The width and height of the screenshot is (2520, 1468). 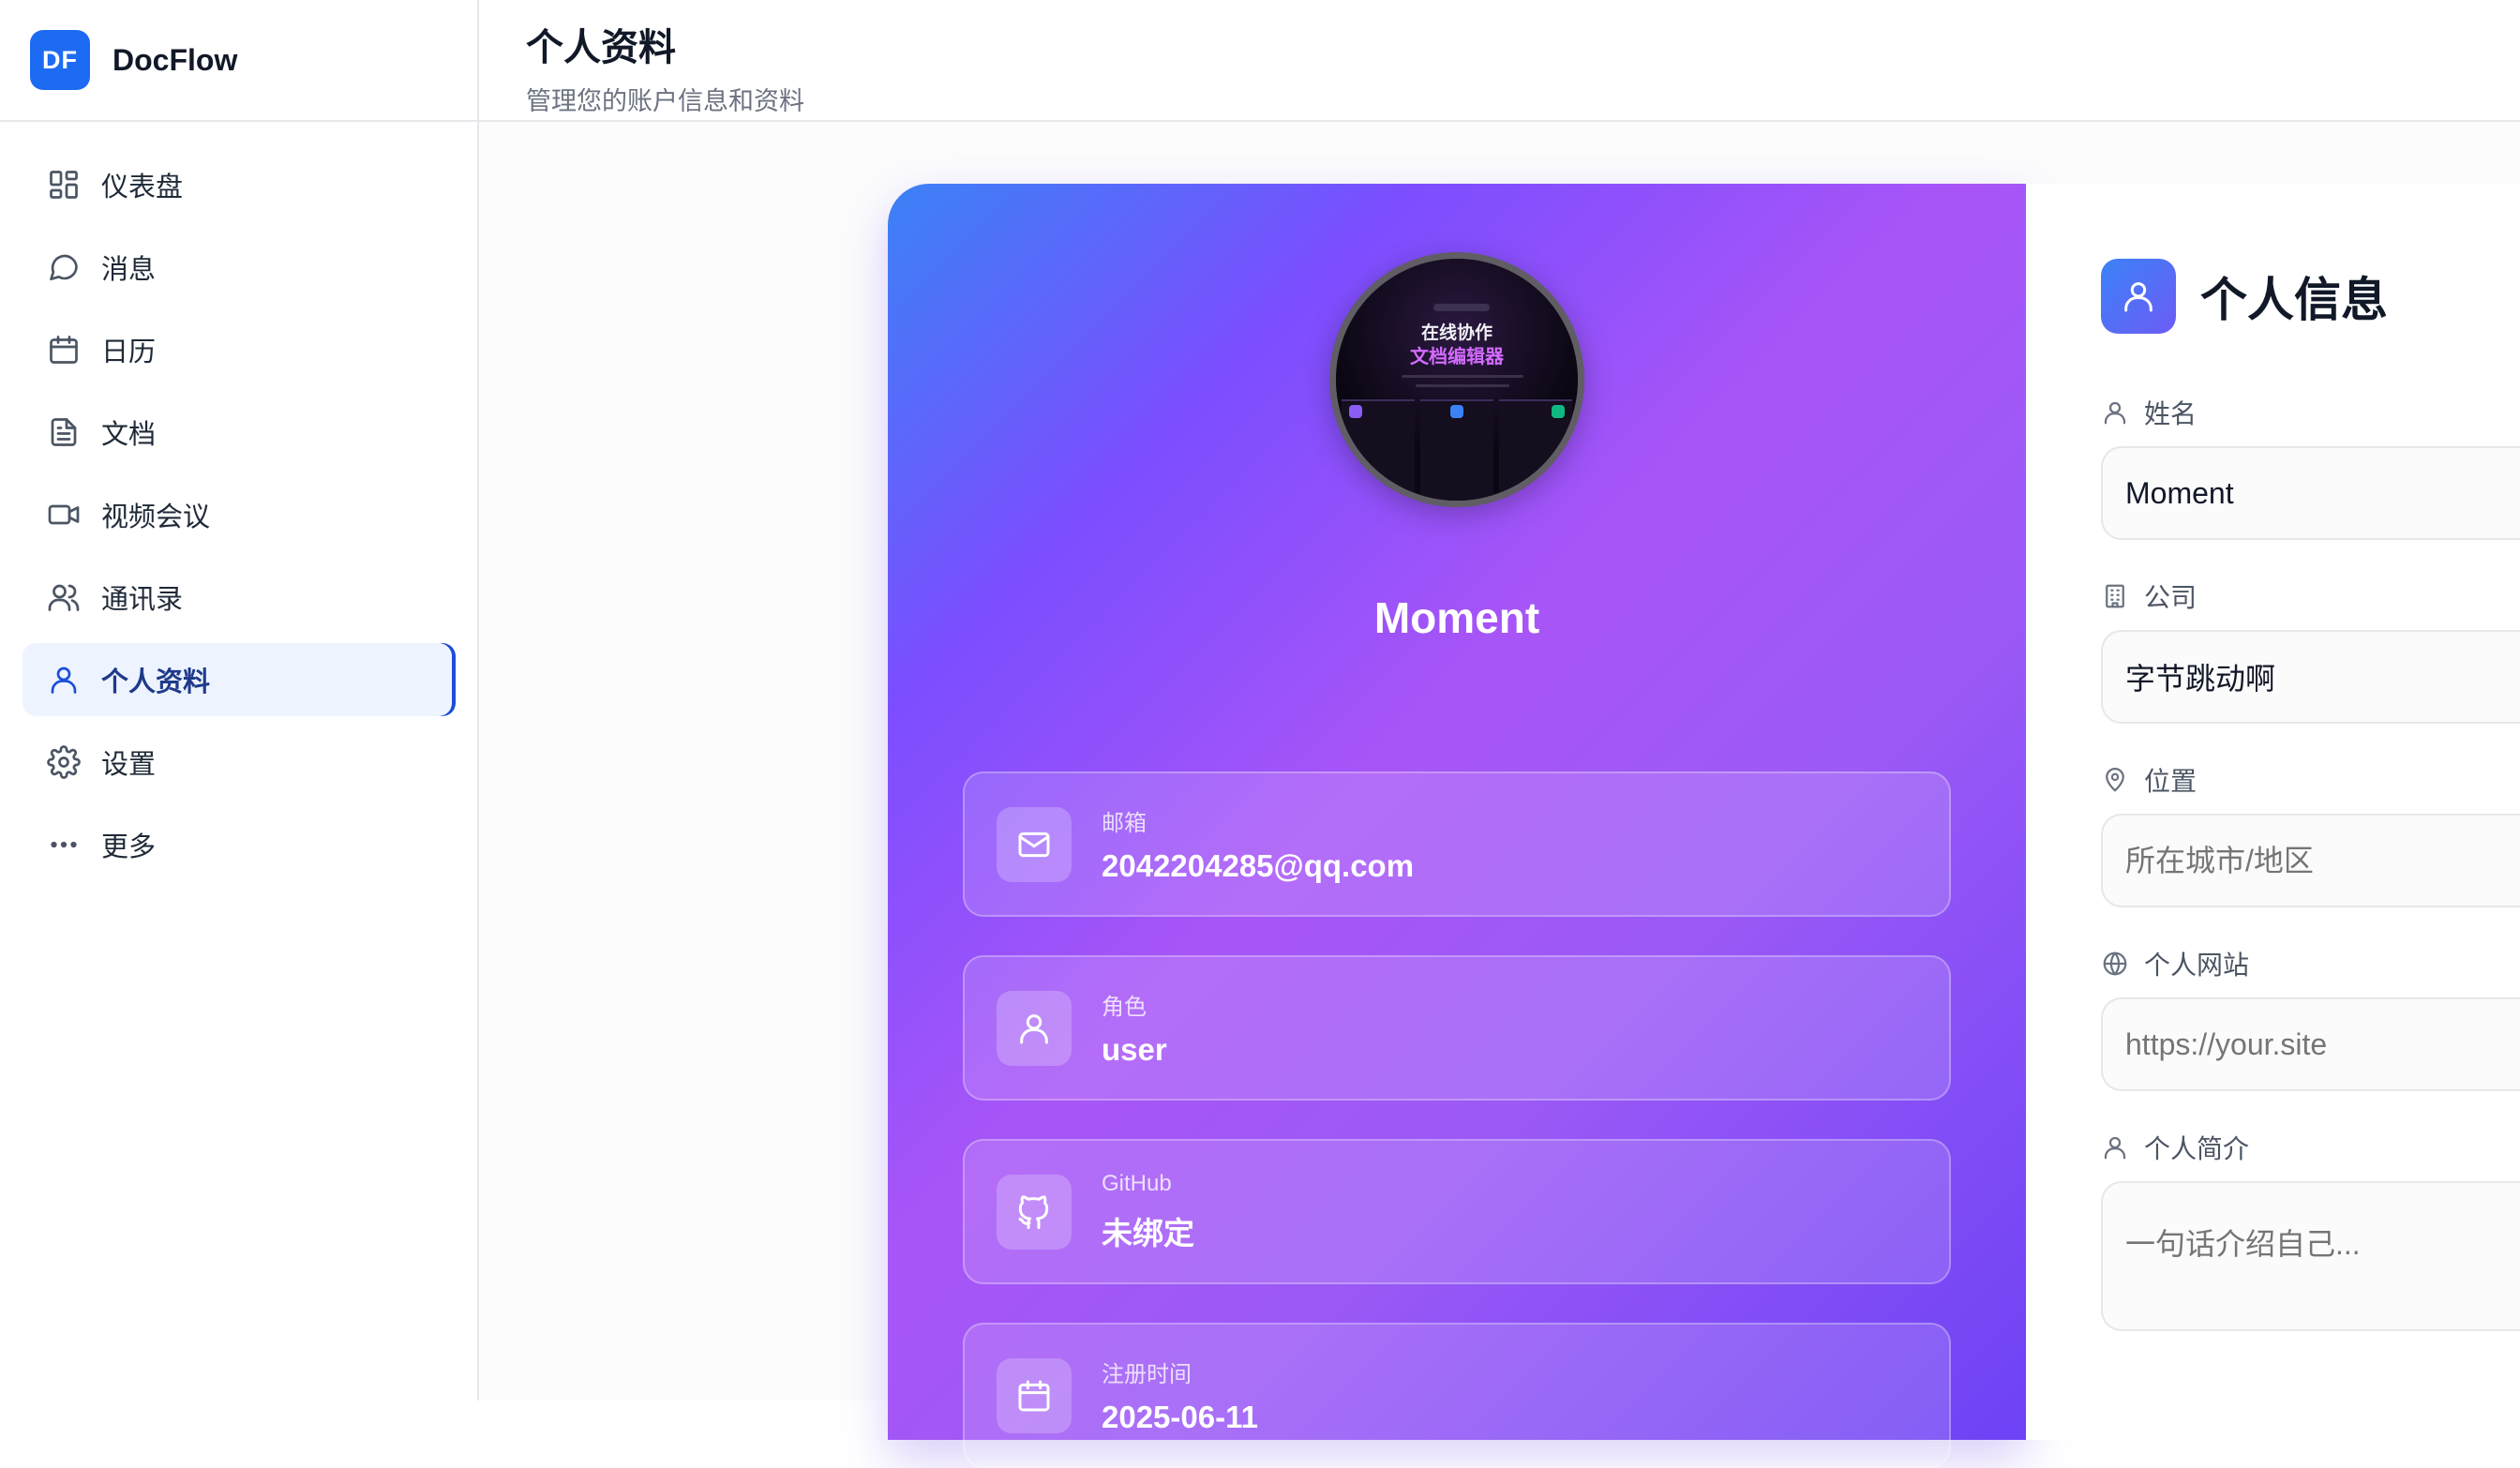 What do you see at coordinates (2115, 780) in the screenshot?
I see `location-icon` at bounding box center [2115, 780].